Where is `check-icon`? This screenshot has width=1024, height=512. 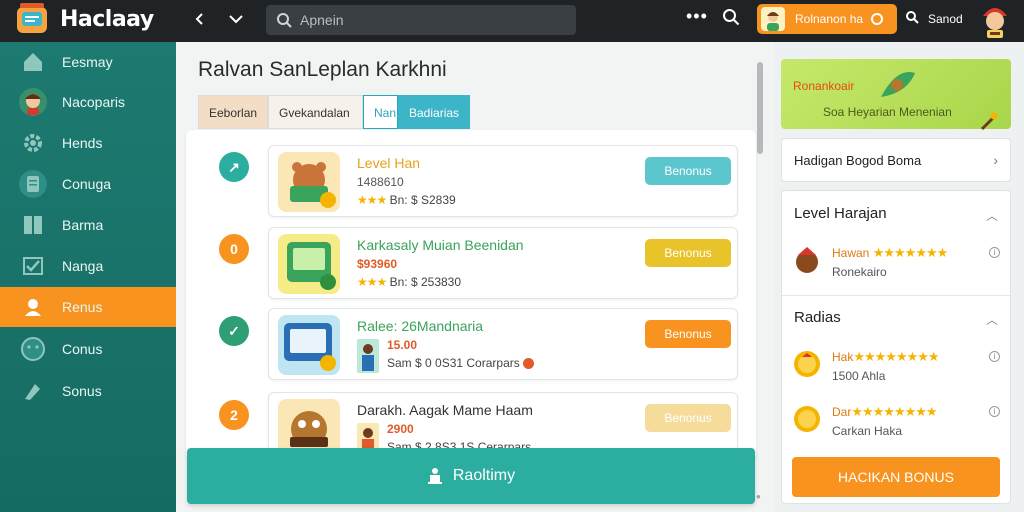 check-icon is located at coordinates (33, 266).